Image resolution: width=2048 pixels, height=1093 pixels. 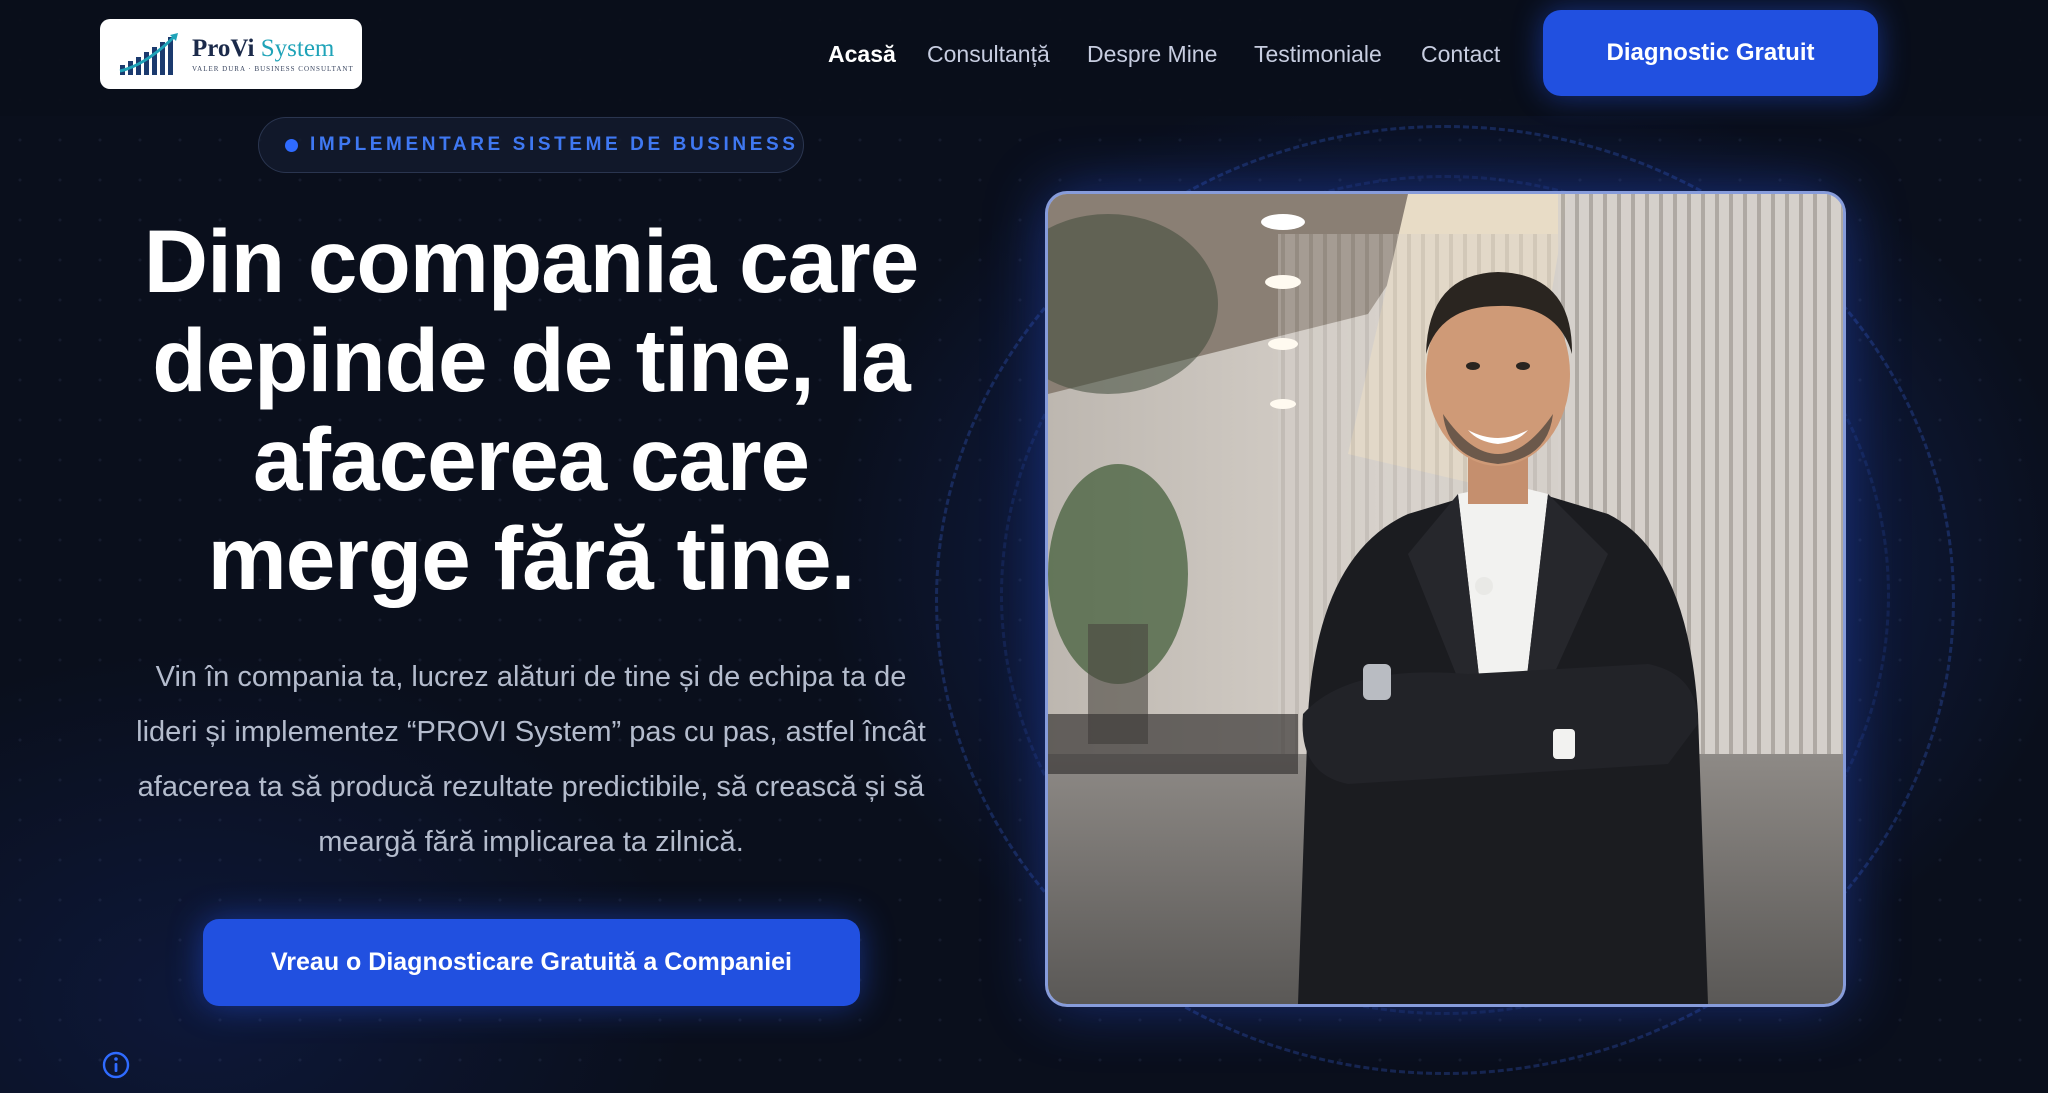 I want to click on headline-line: depinde de tine, la, so click(x=531, y=360).